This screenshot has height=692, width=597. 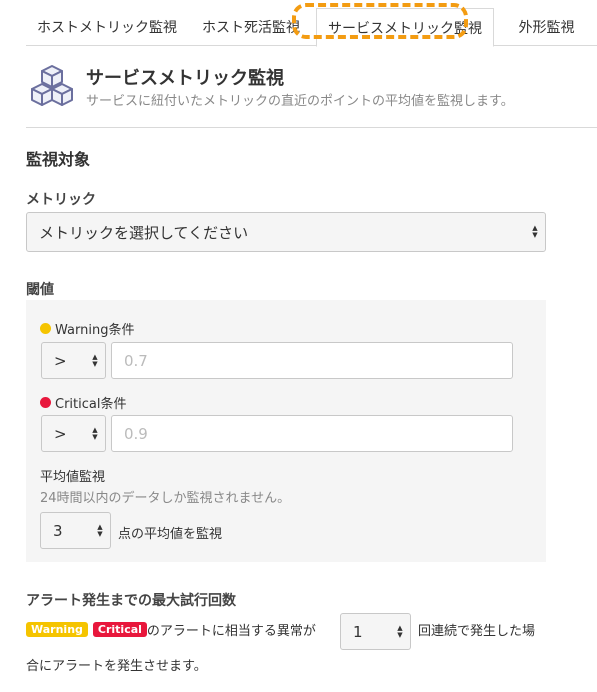 I want to click on average-points-select: 3 ▲ ▼, so click(x=75, y=530).